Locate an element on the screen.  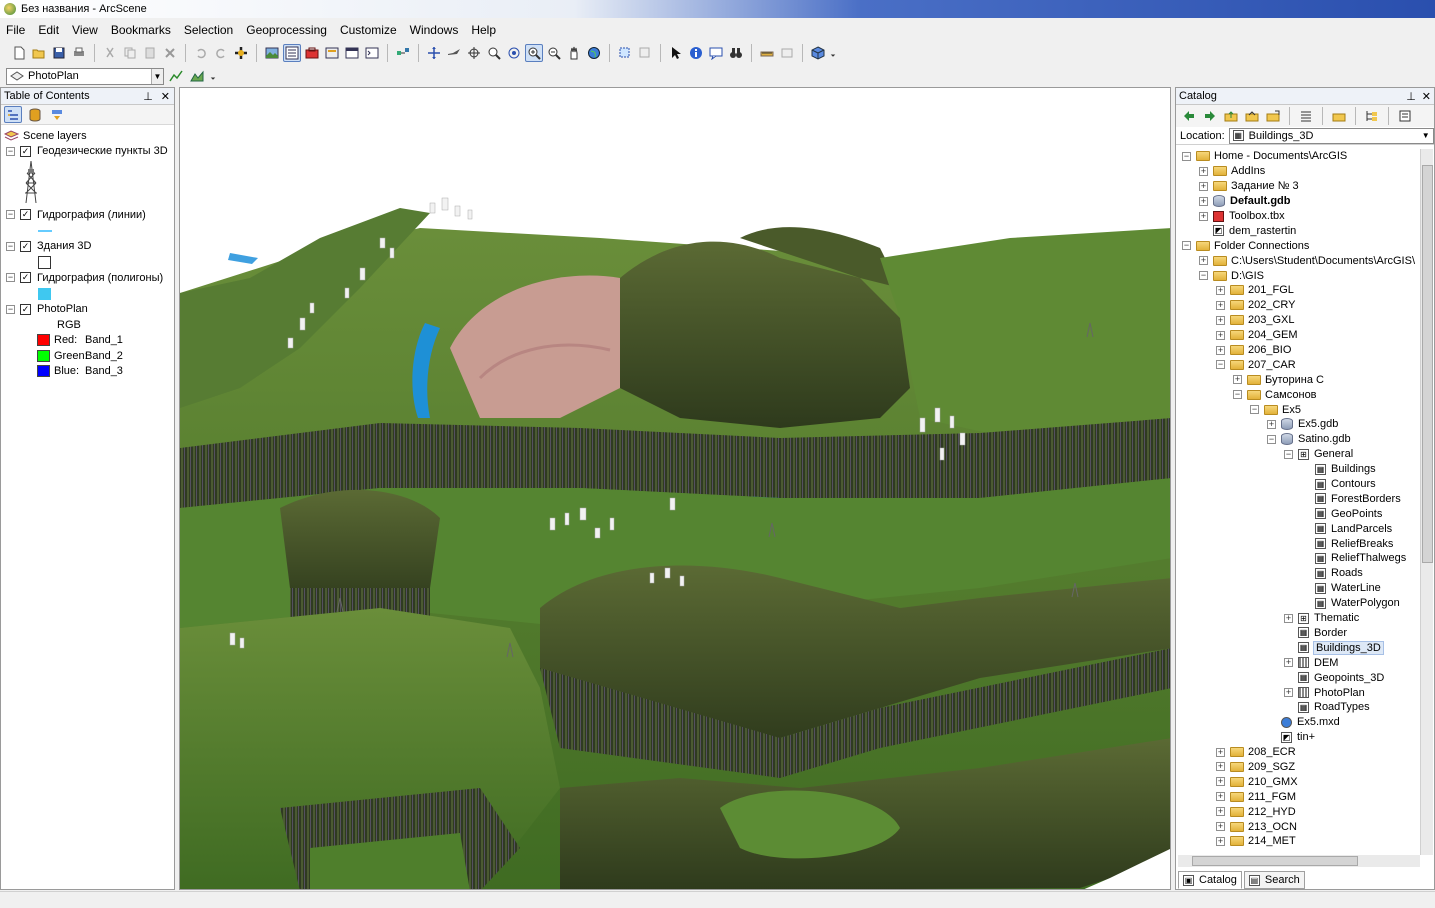
catalog-tree-item: ◩ tin+ is located at coordinates (1299, 737).